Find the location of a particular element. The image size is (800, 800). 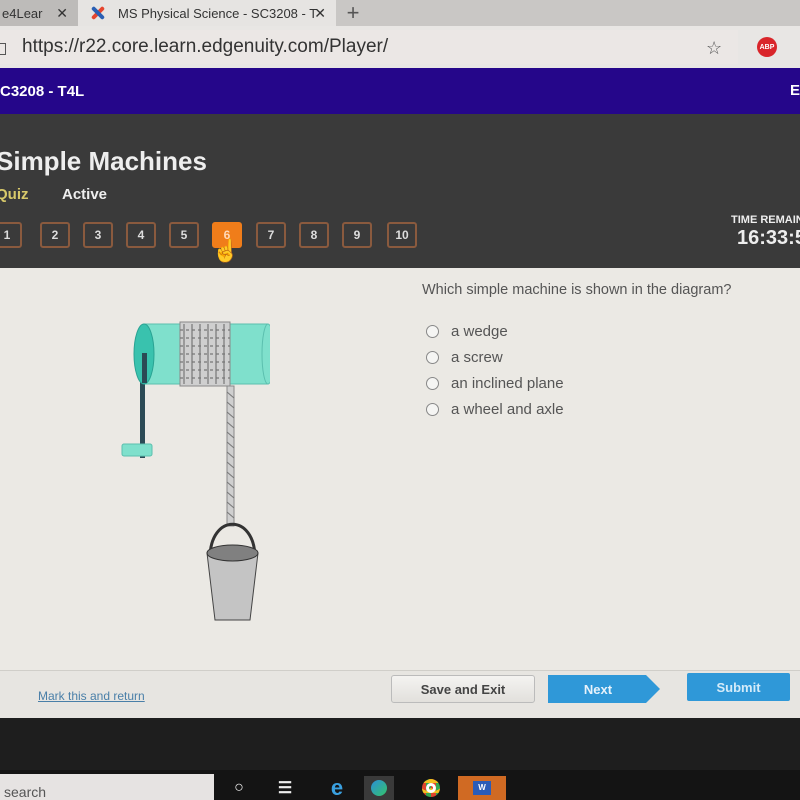

tab-title: MS Physical Science - SC3208 - T is located at coordinates (218, 13).